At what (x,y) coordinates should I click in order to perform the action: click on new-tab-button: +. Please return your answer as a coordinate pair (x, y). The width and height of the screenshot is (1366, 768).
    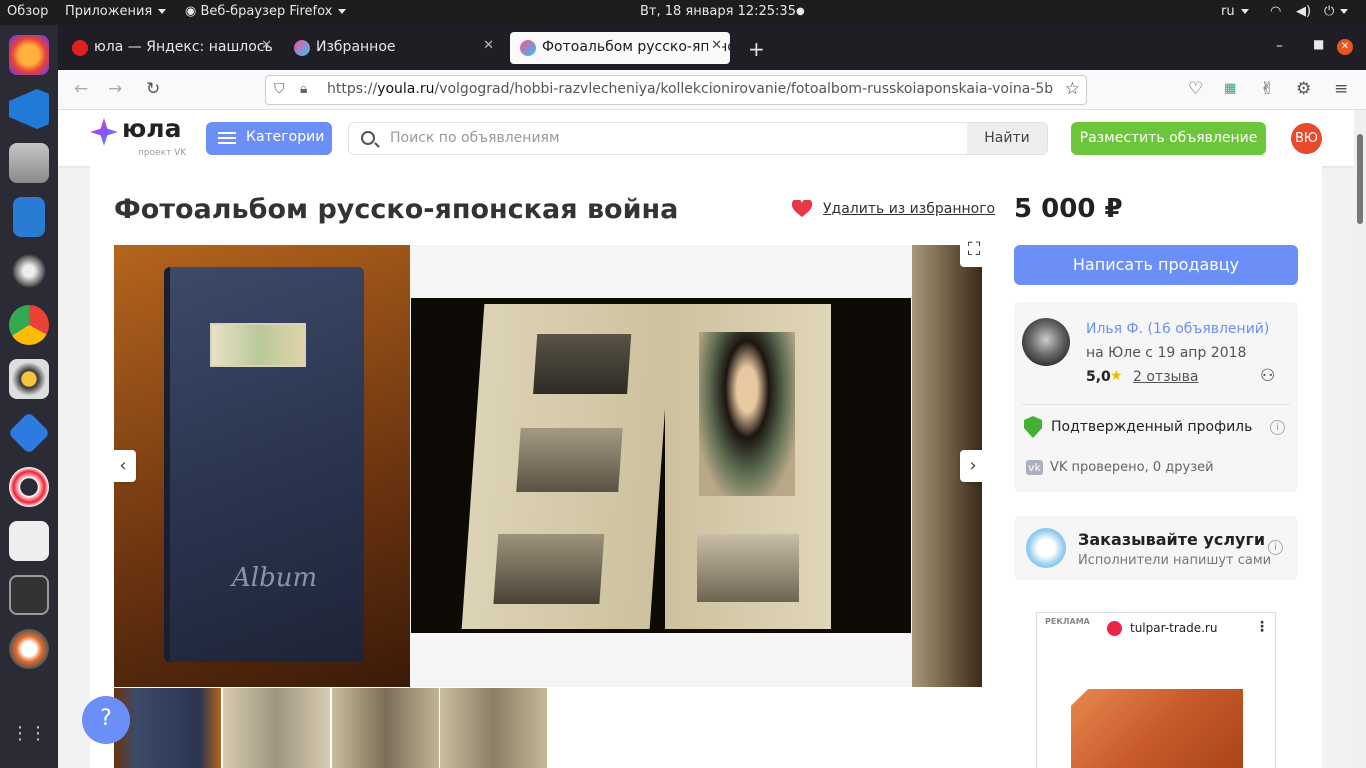
    Looking at the image, I should click on (757, 48).